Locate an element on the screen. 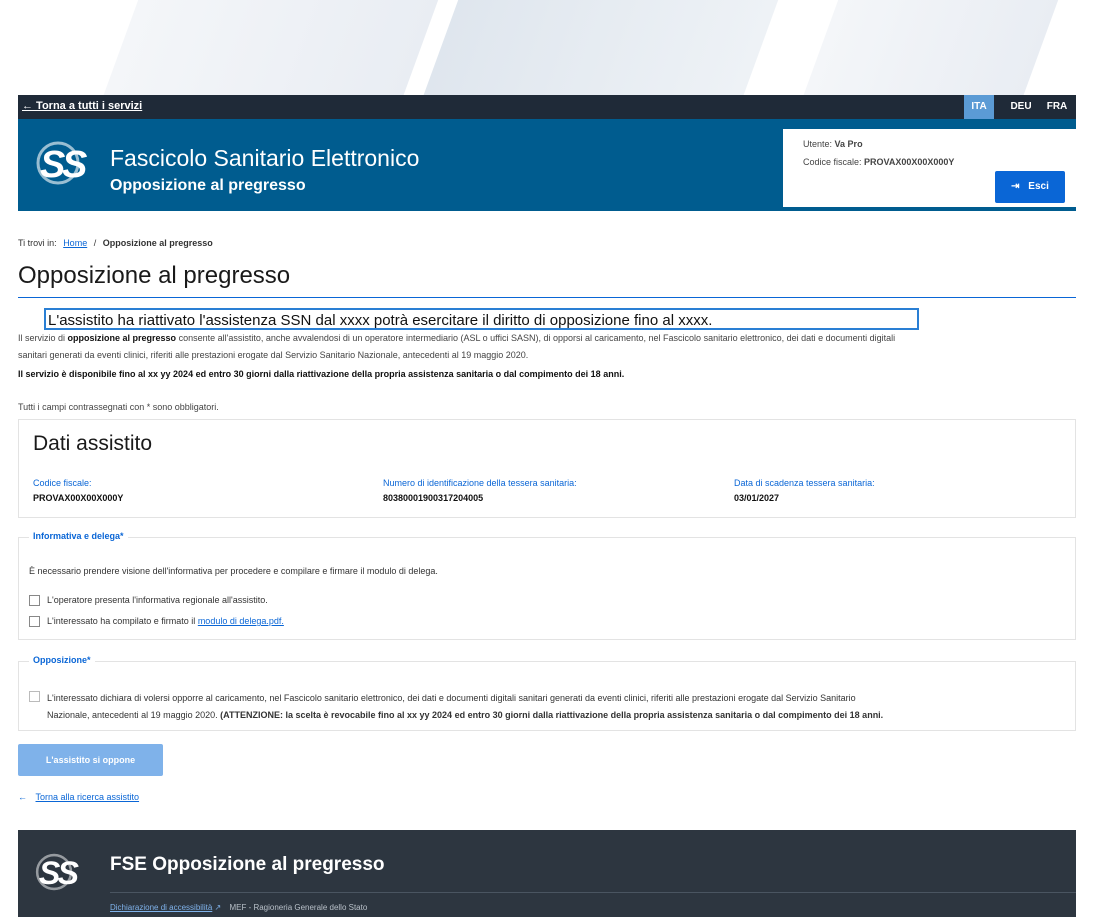  oppose-button: L'assistito si oppone is located at coordinates (90, 760).